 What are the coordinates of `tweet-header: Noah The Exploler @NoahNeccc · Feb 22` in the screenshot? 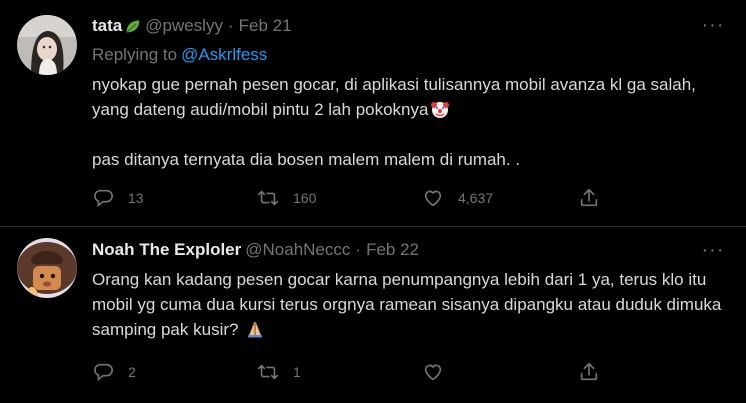 It's located at (255, 250).